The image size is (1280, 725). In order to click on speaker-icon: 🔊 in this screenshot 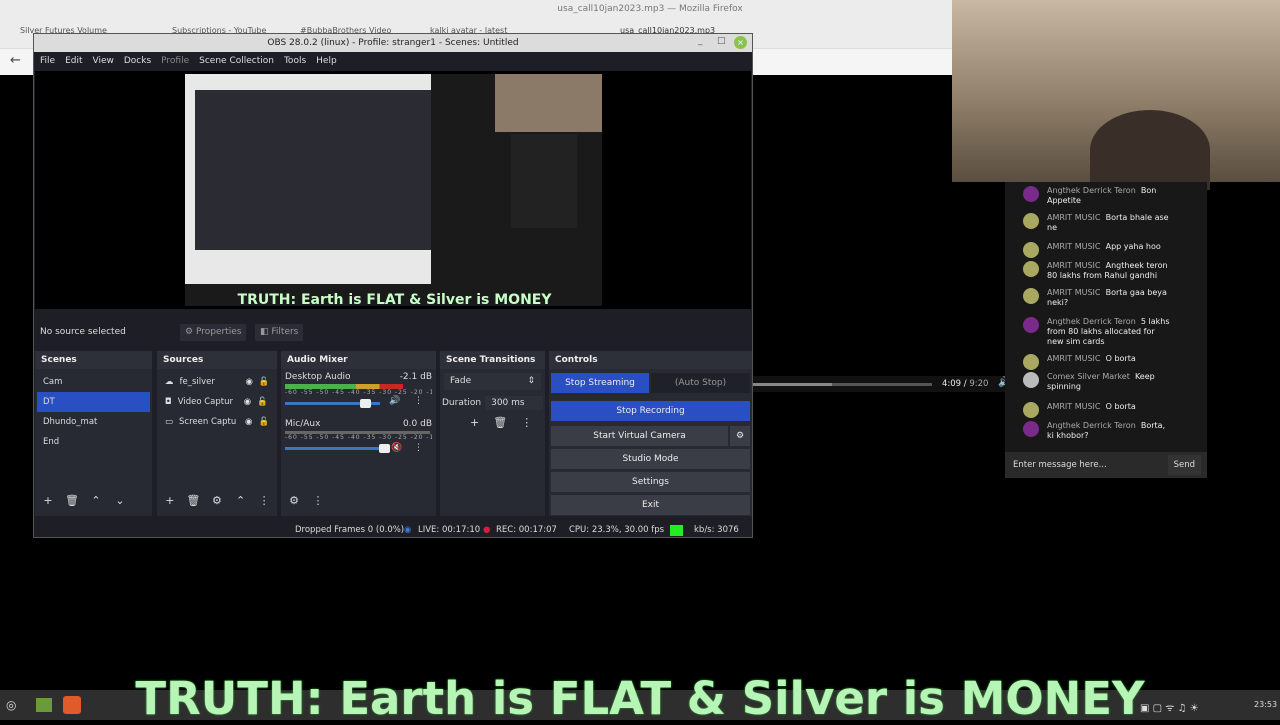, I will do `click(394, 401)`.